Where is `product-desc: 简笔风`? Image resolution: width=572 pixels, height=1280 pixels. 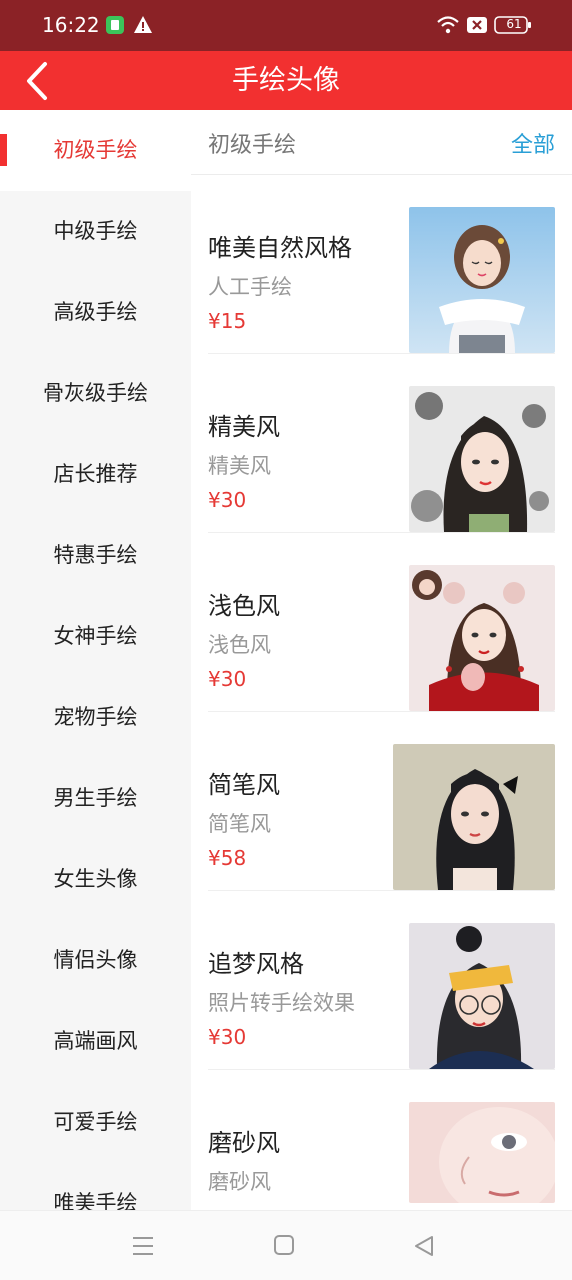 product-desc: 简笔风 is located at coordinates (239, 824).